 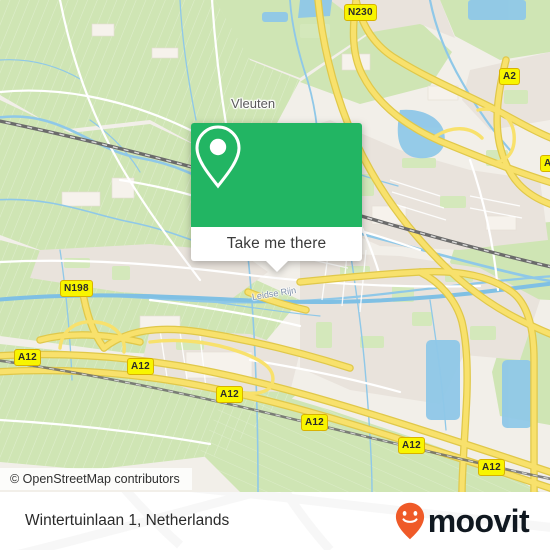 I want to click on road-shield-a12-1: A12, so click(x=27, y=357).